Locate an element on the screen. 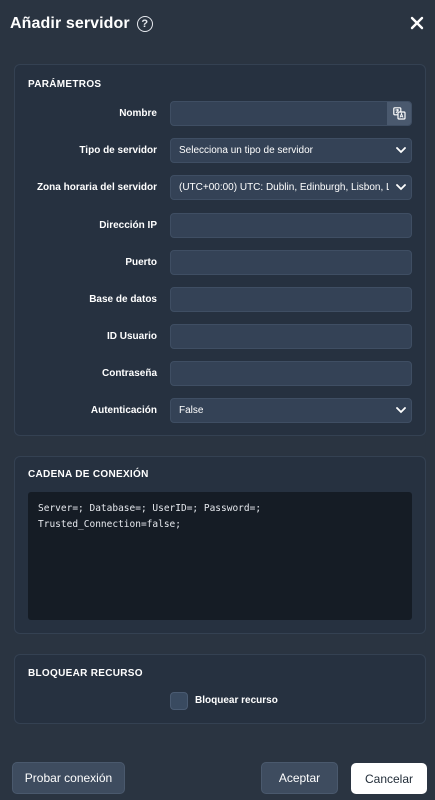  name-field is located at coordinates (291, 113).